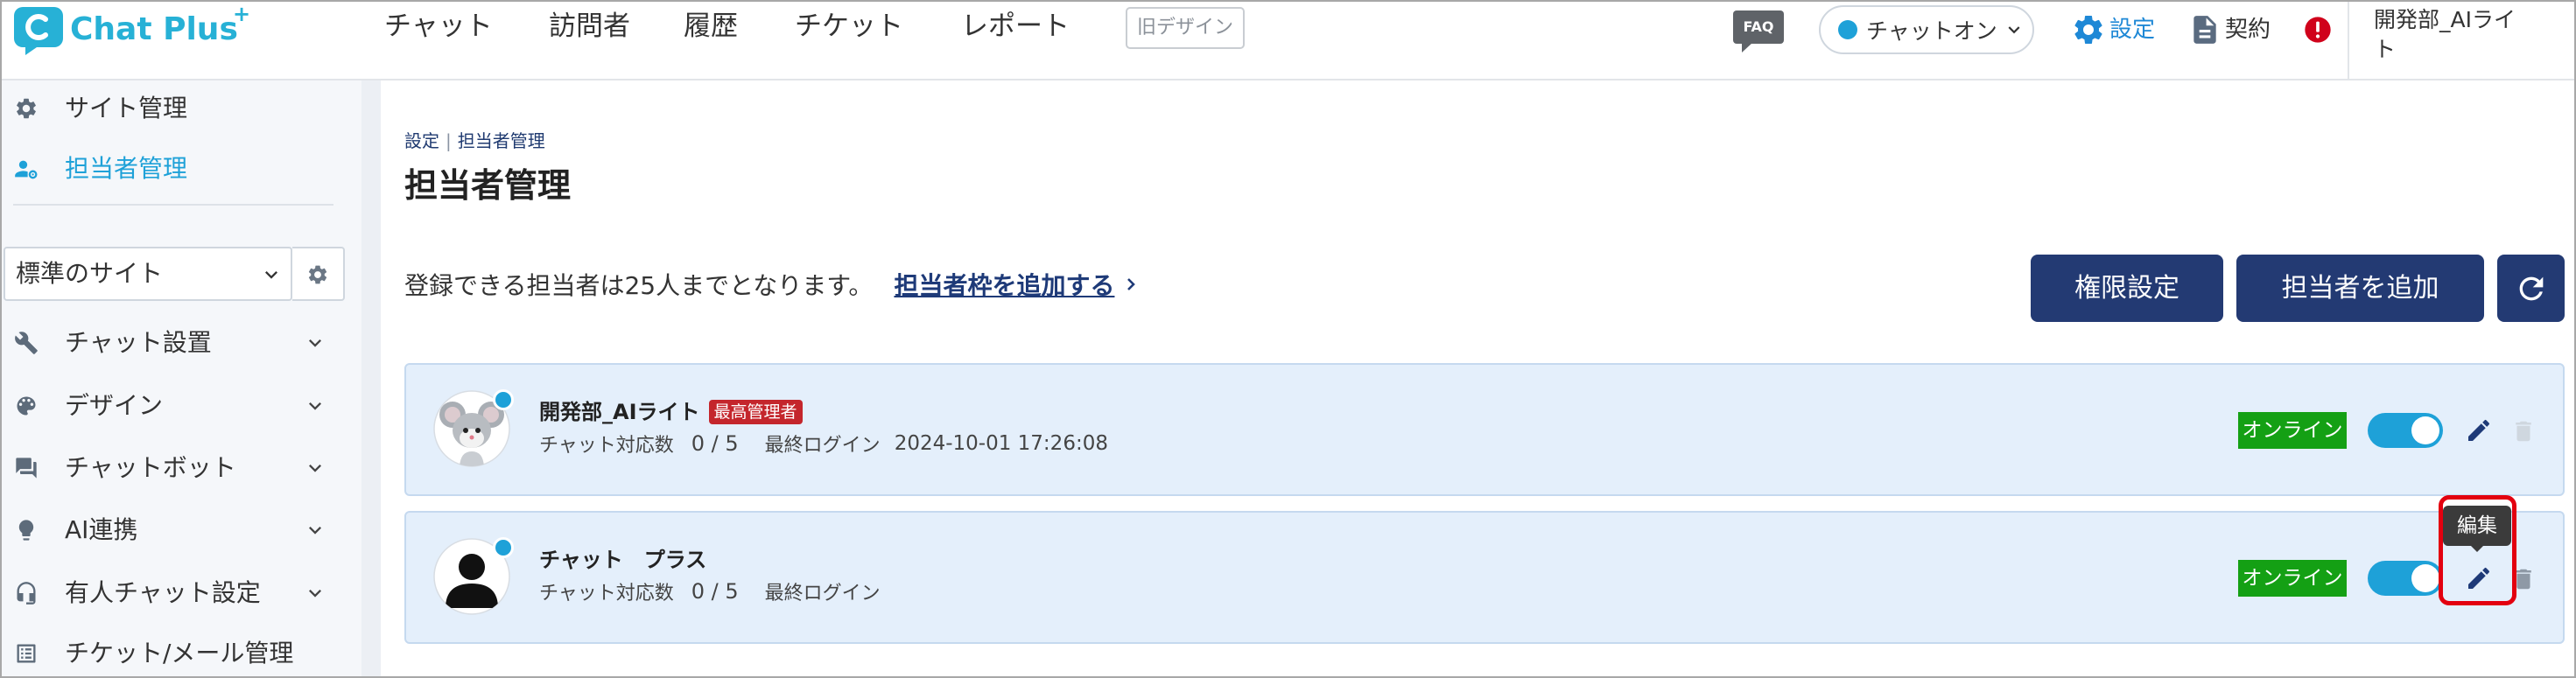  Describe the element at coordinates (2477, 526) in the screenshot. I see `edit-tooltip: 編集` at that location.